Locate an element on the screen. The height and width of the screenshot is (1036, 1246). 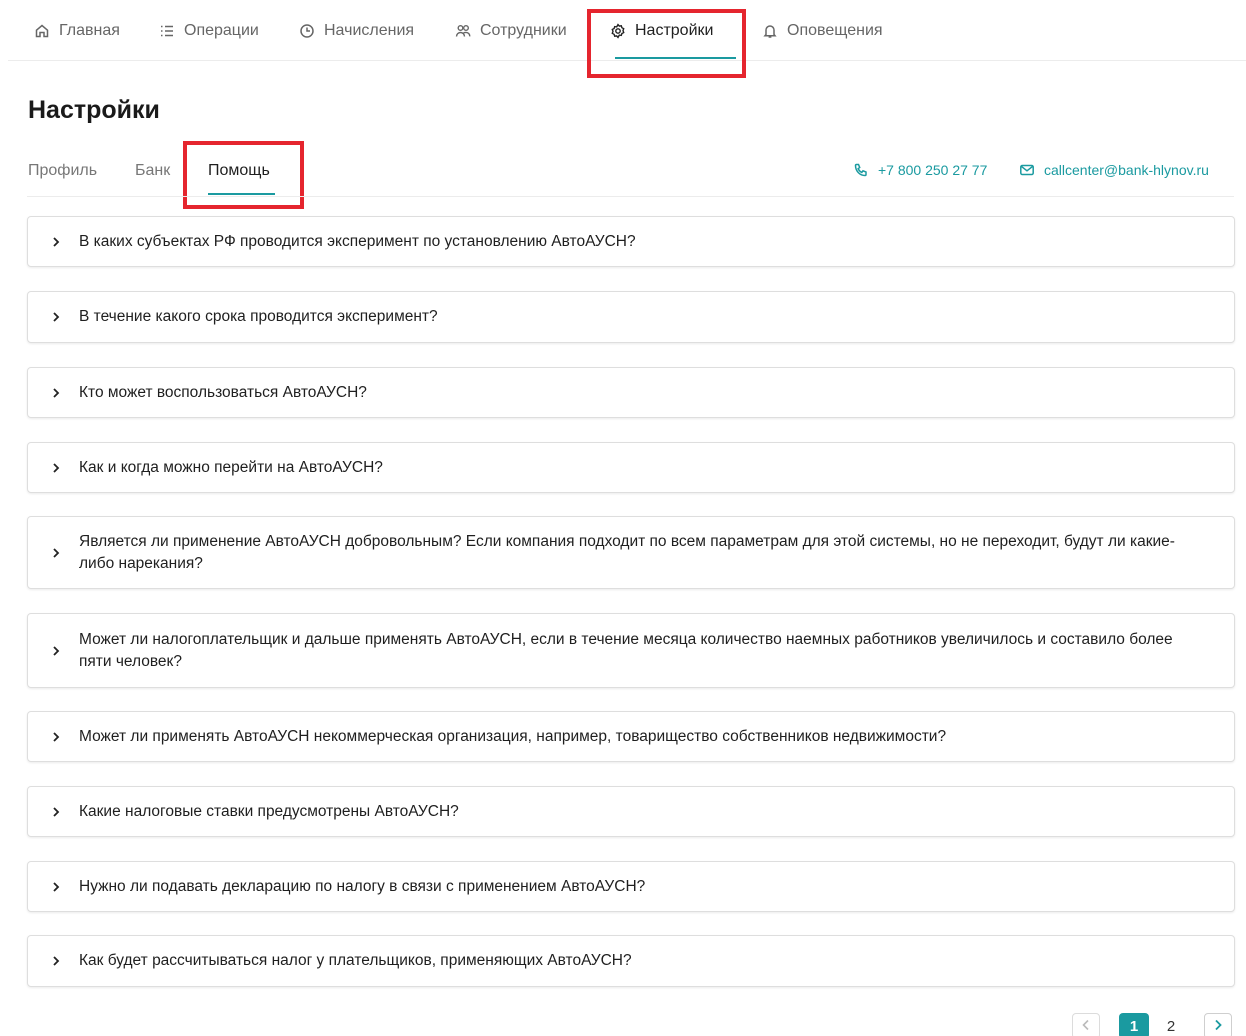
nav-item-label: Начисления is located at coordinates (369, 30).